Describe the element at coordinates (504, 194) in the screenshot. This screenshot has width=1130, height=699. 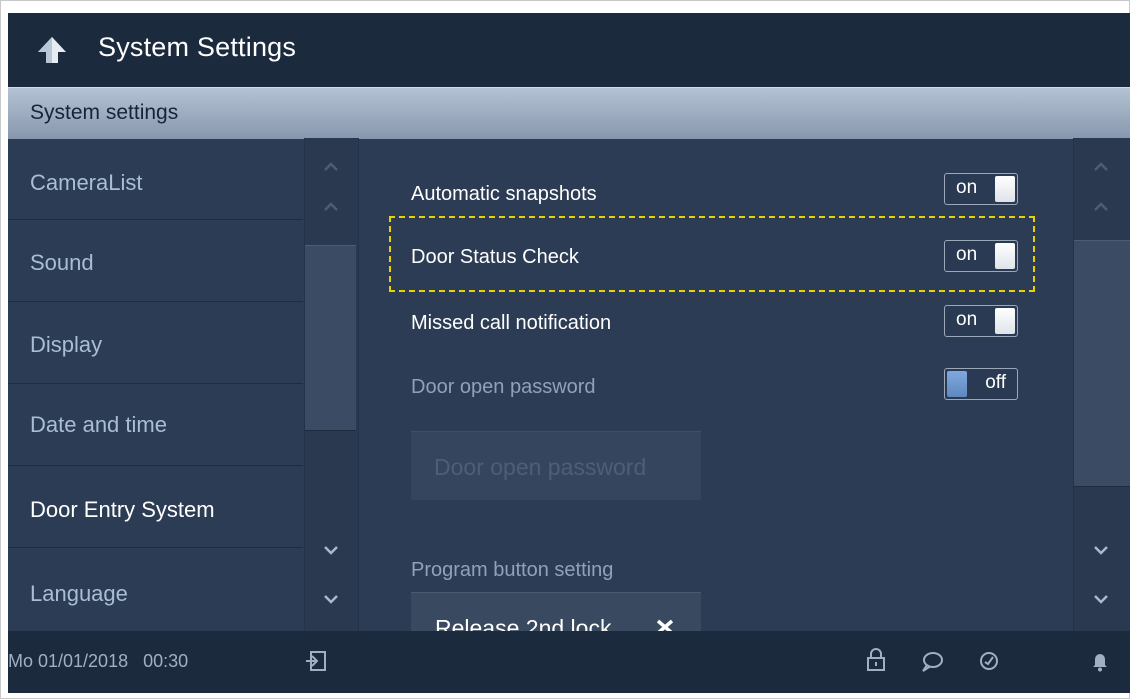
I see `automatic-snapshots-label: Automatic snapshots` at that location.